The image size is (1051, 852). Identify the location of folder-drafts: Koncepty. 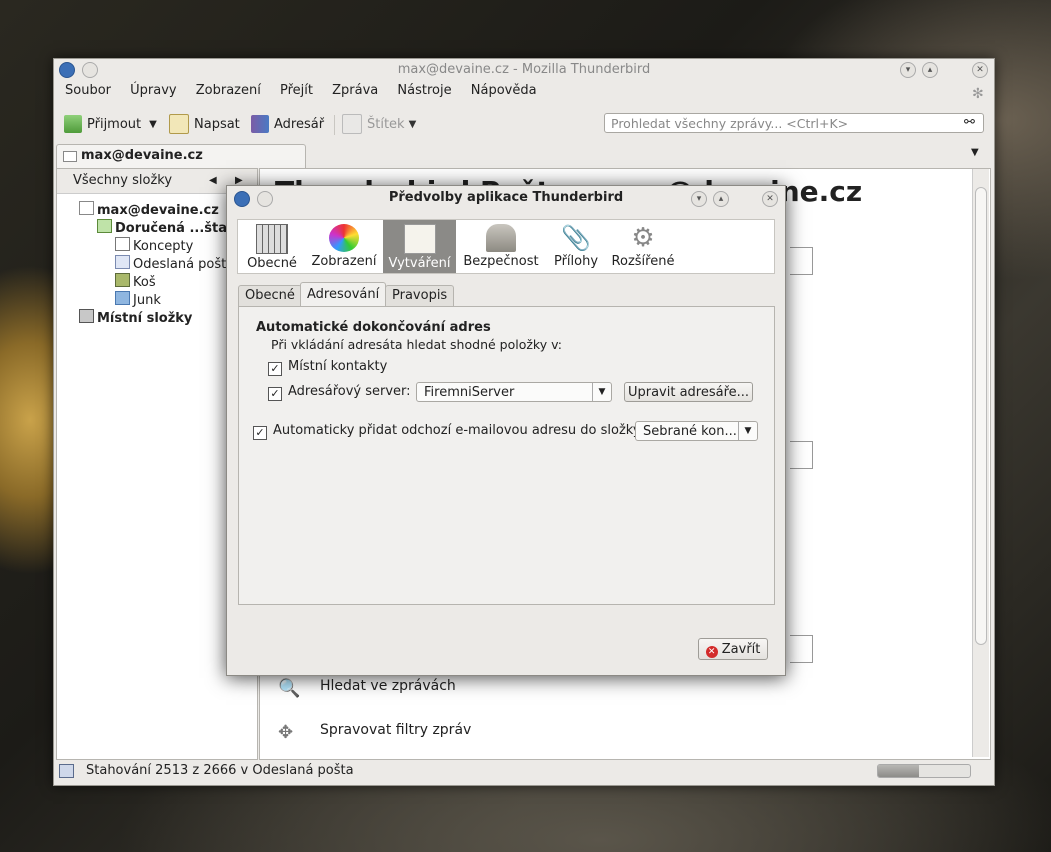
(154, 245).